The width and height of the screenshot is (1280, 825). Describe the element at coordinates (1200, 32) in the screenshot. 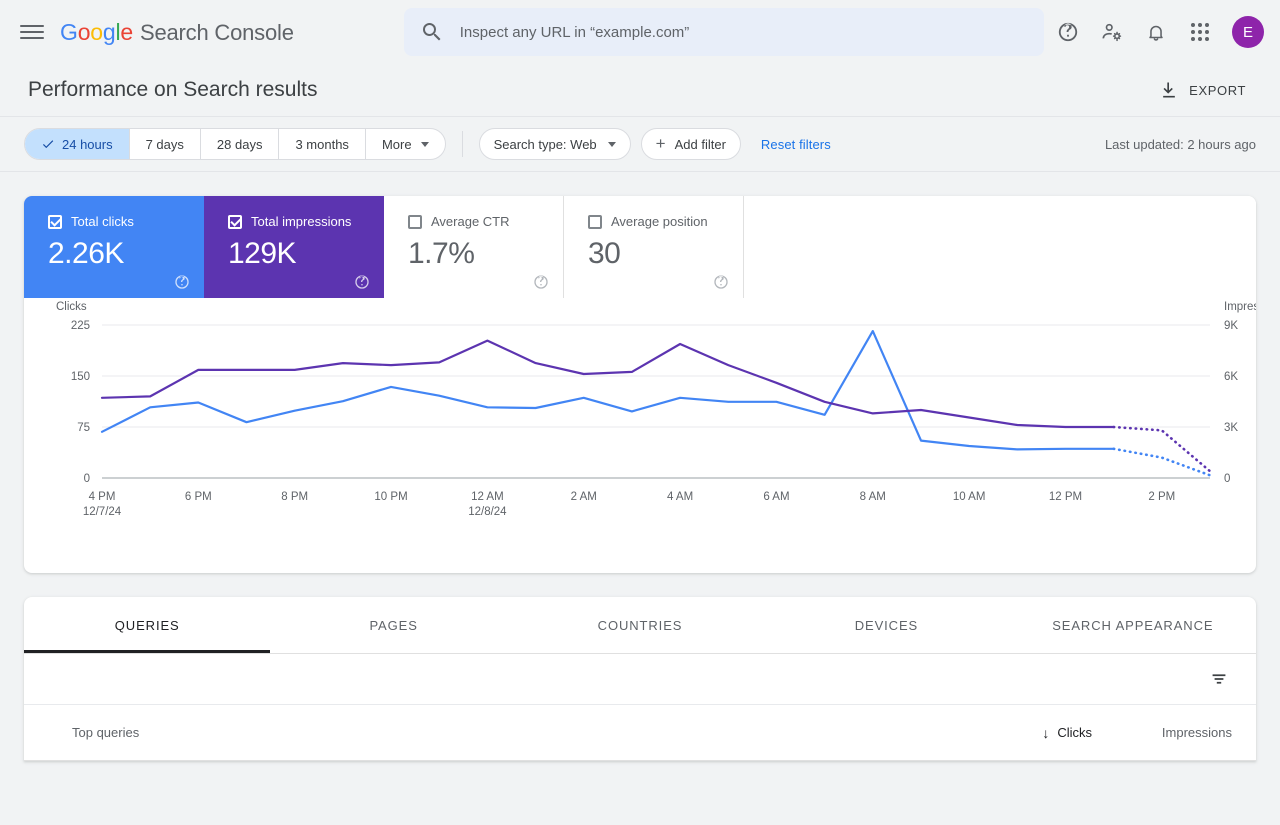

I see `google-apps-button` at that location.